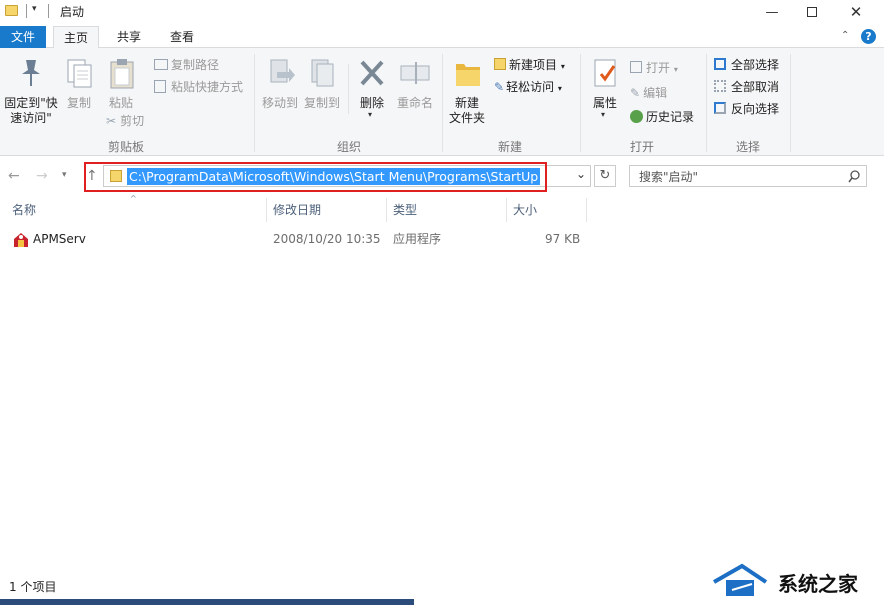  Describe the element at coordinates (740, 579) in the screenshot. I see `watermark-logo-icon` at that location.